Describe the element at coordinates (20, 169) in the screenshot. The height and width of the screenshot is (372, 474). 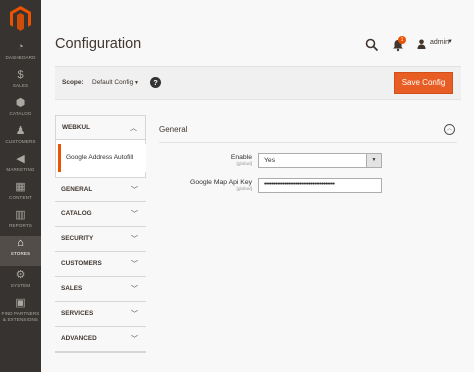
I see `sidebar-item-label: Marketing` at that location.